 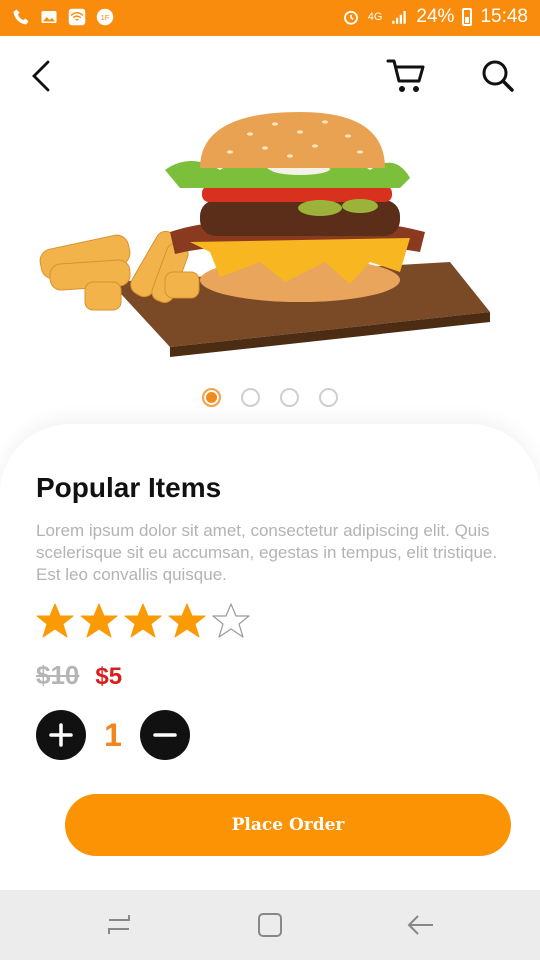 What do you see at coordinates (49, 17) in the screenshot?
I see `image-icon` at bounding box center [49, 17].